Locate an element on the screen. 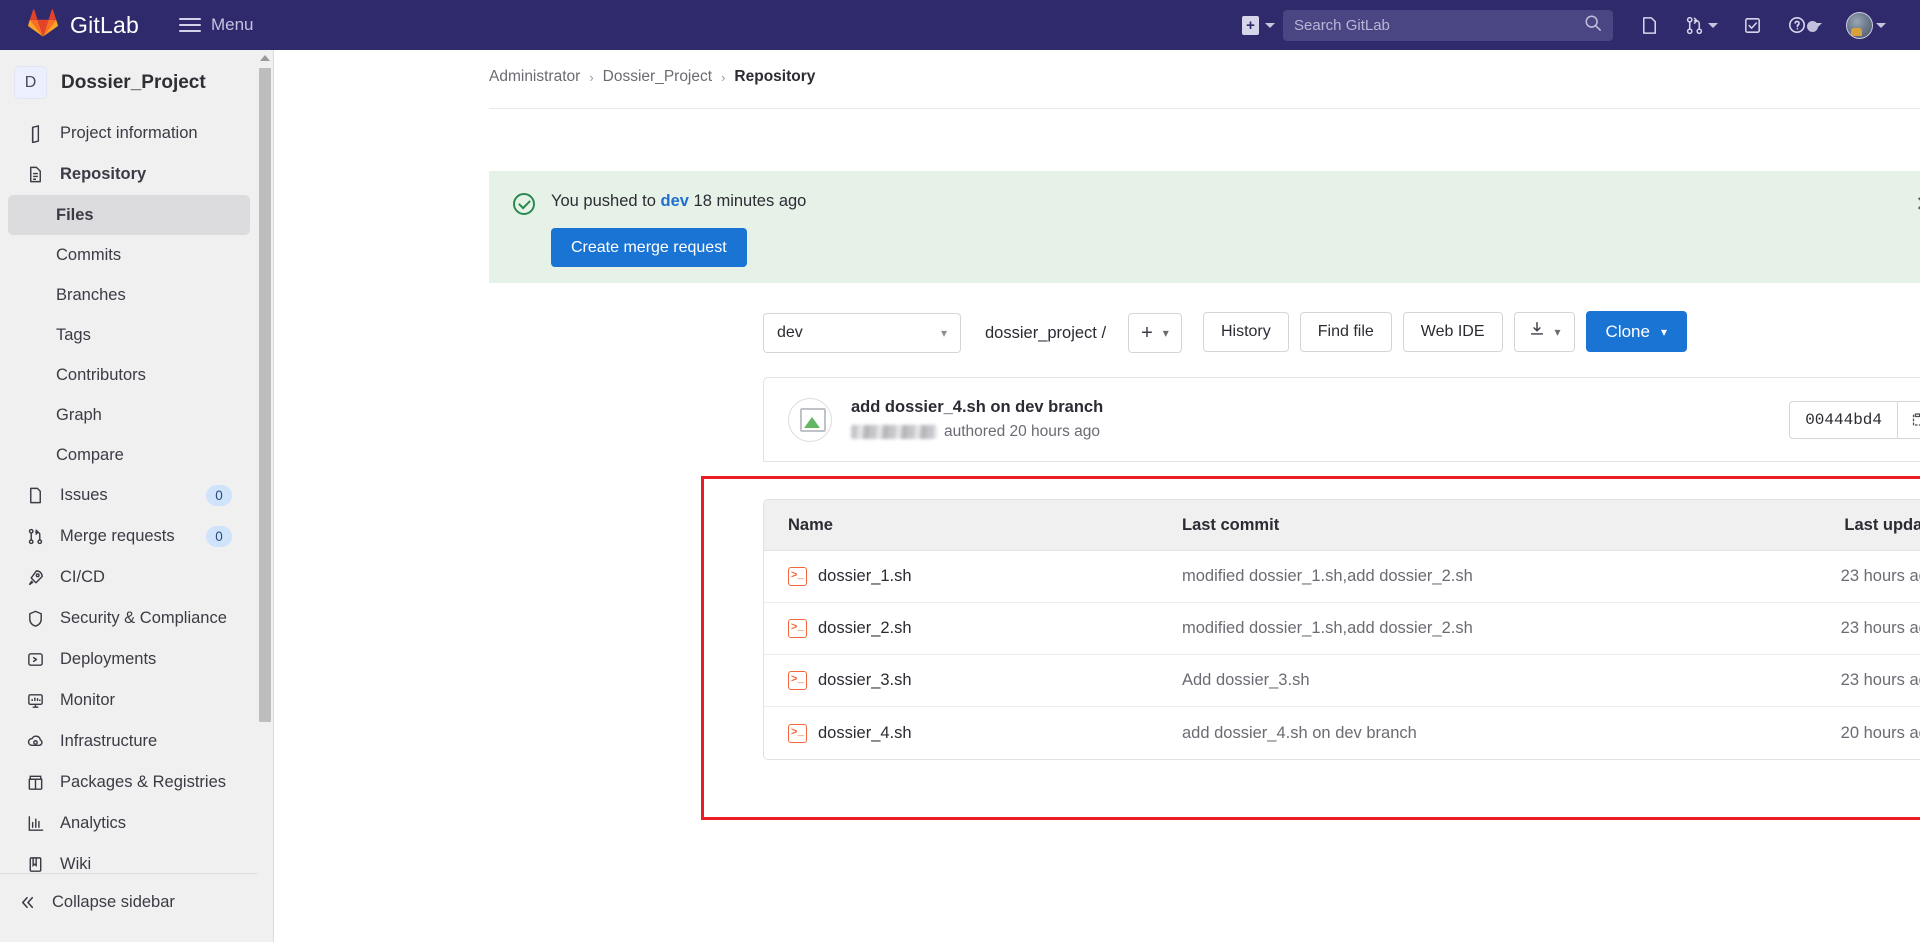  shield-icon is located at coordinates (35, 618).